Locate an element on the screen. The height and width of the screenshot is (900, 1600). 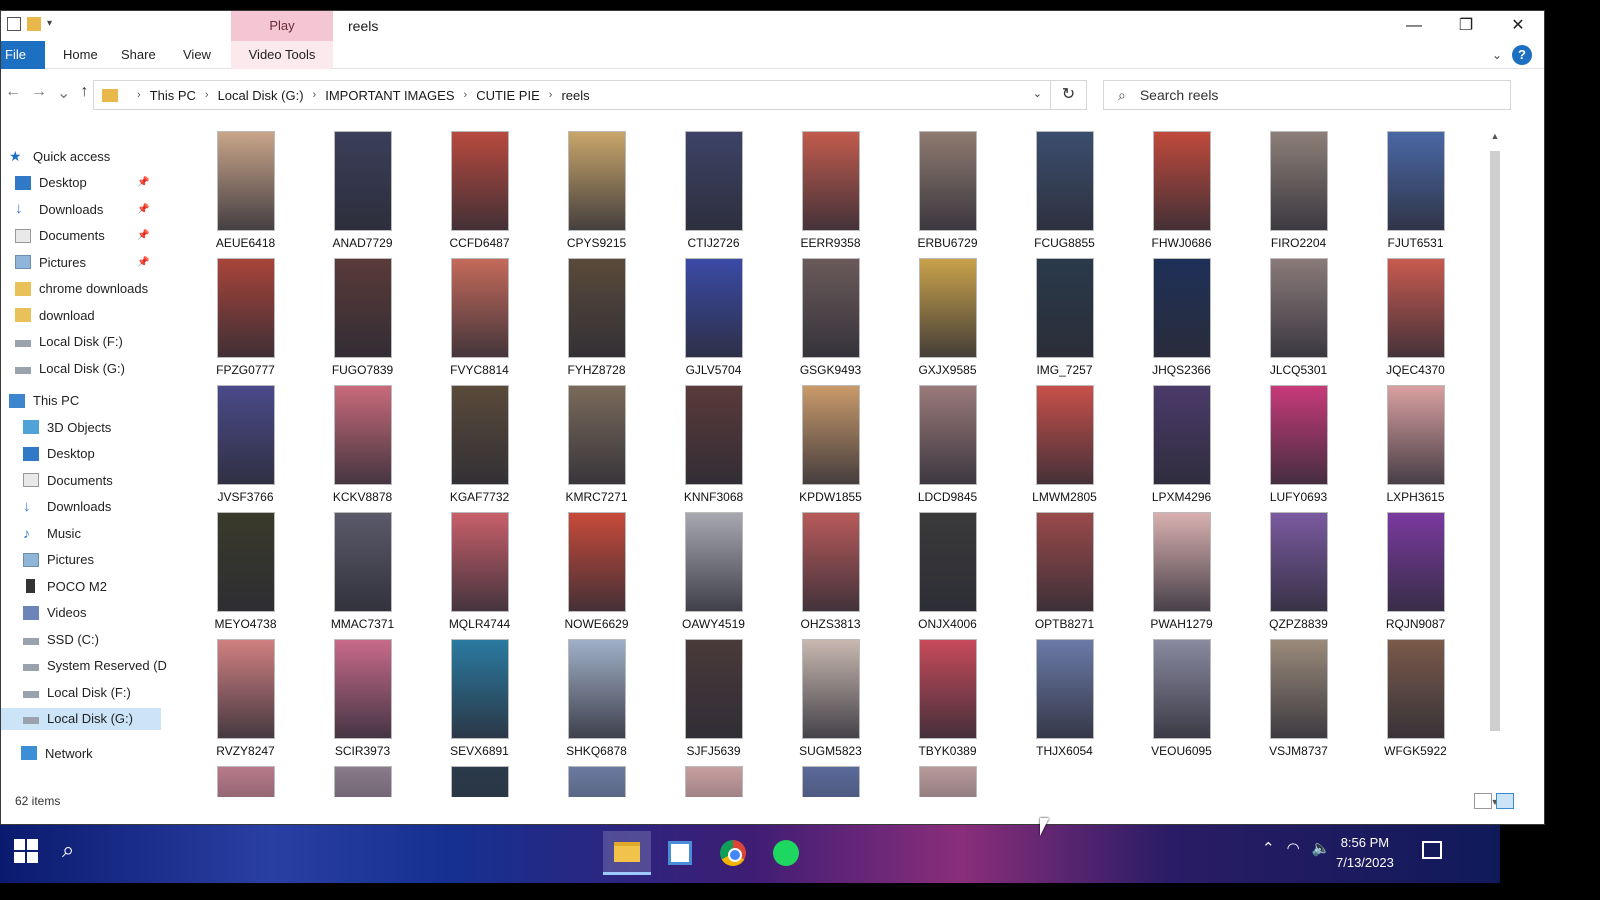
file-explorer-taskbar-icon is located at coordinates (627, 853).